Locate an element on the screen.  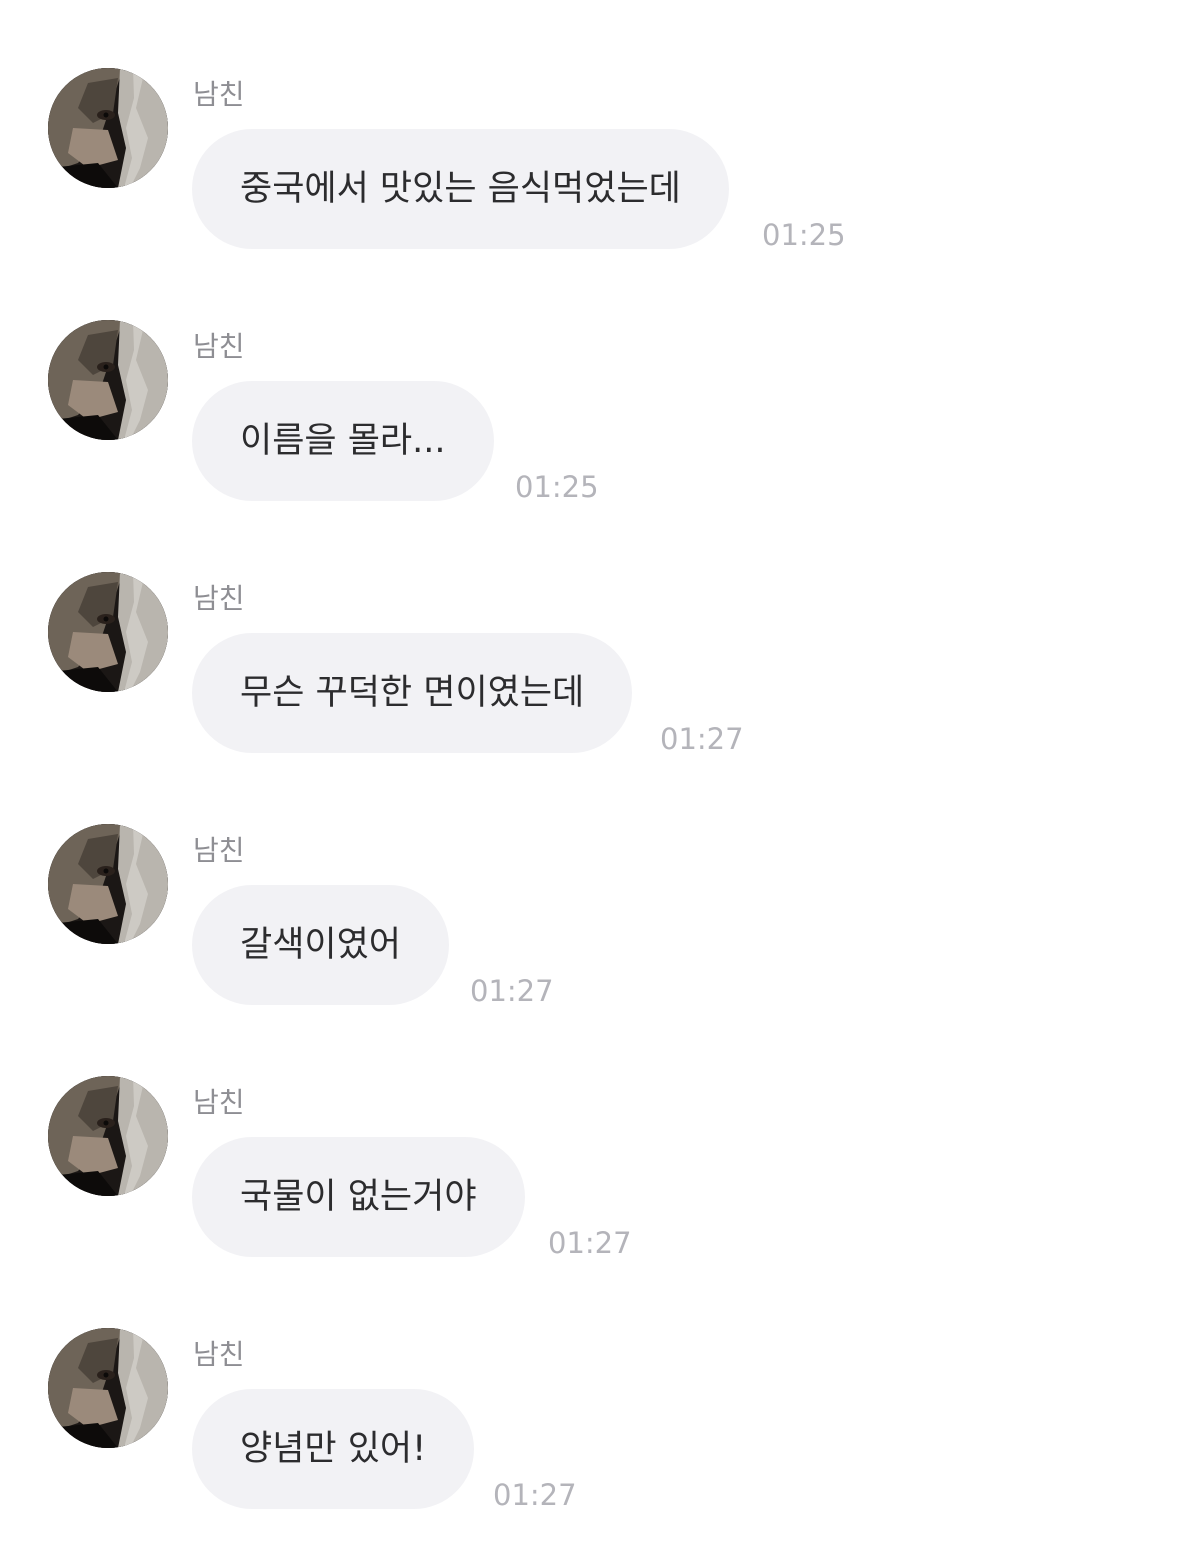
message-row: 남친 무슨 꾸덕한 면이였는데 01:27 is located at coordinates (589, 672).